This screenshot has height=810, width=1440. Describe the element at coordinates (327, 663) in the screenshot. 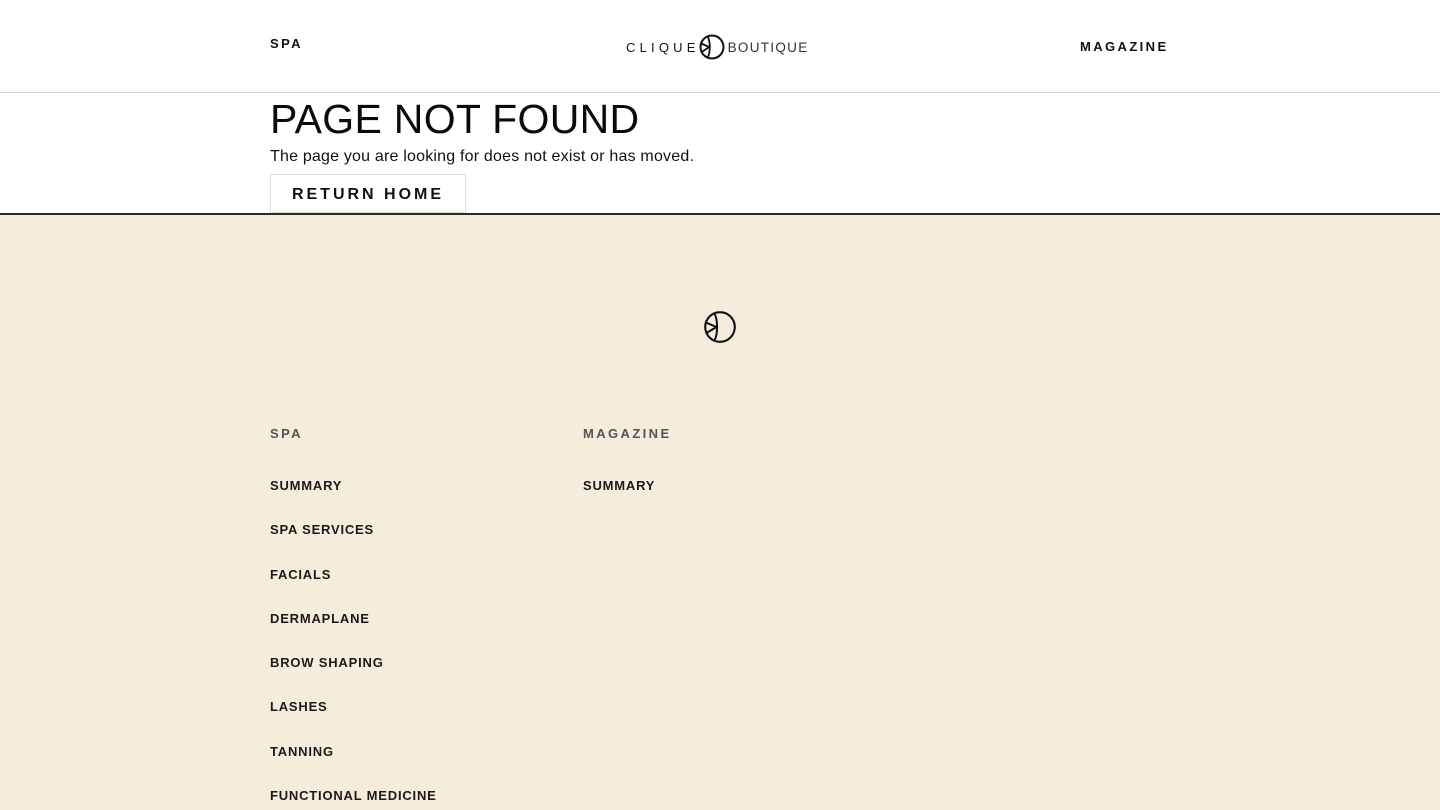

I see `footer-link-brow-shaping: BROW SHAPING` at that location.